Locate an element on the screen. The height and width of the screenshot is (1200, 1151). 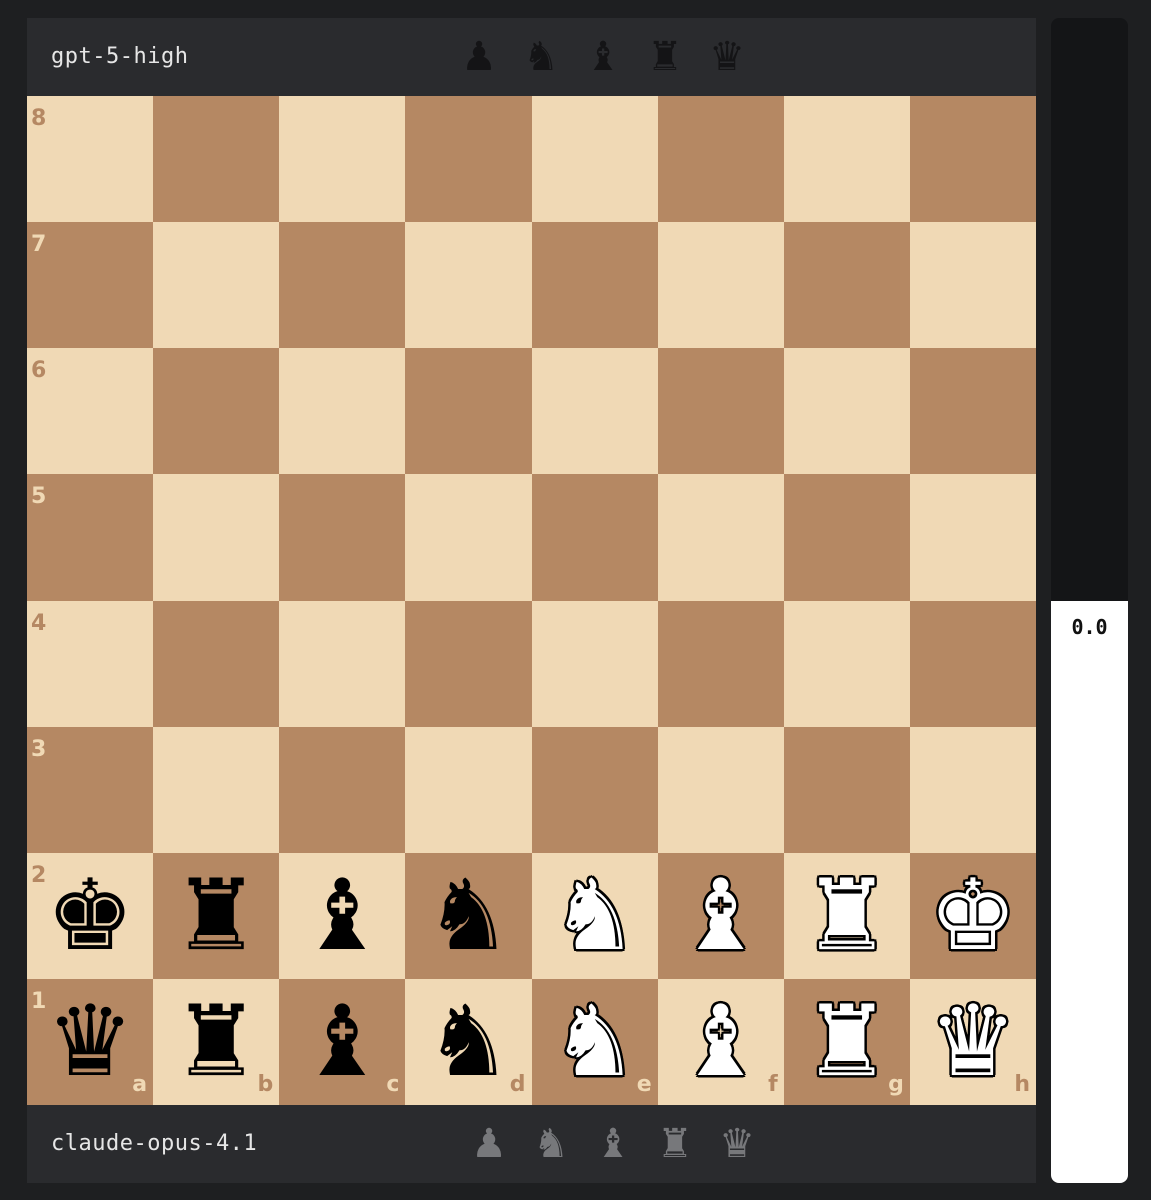
square-e8 is located at coordinates (594, 159).